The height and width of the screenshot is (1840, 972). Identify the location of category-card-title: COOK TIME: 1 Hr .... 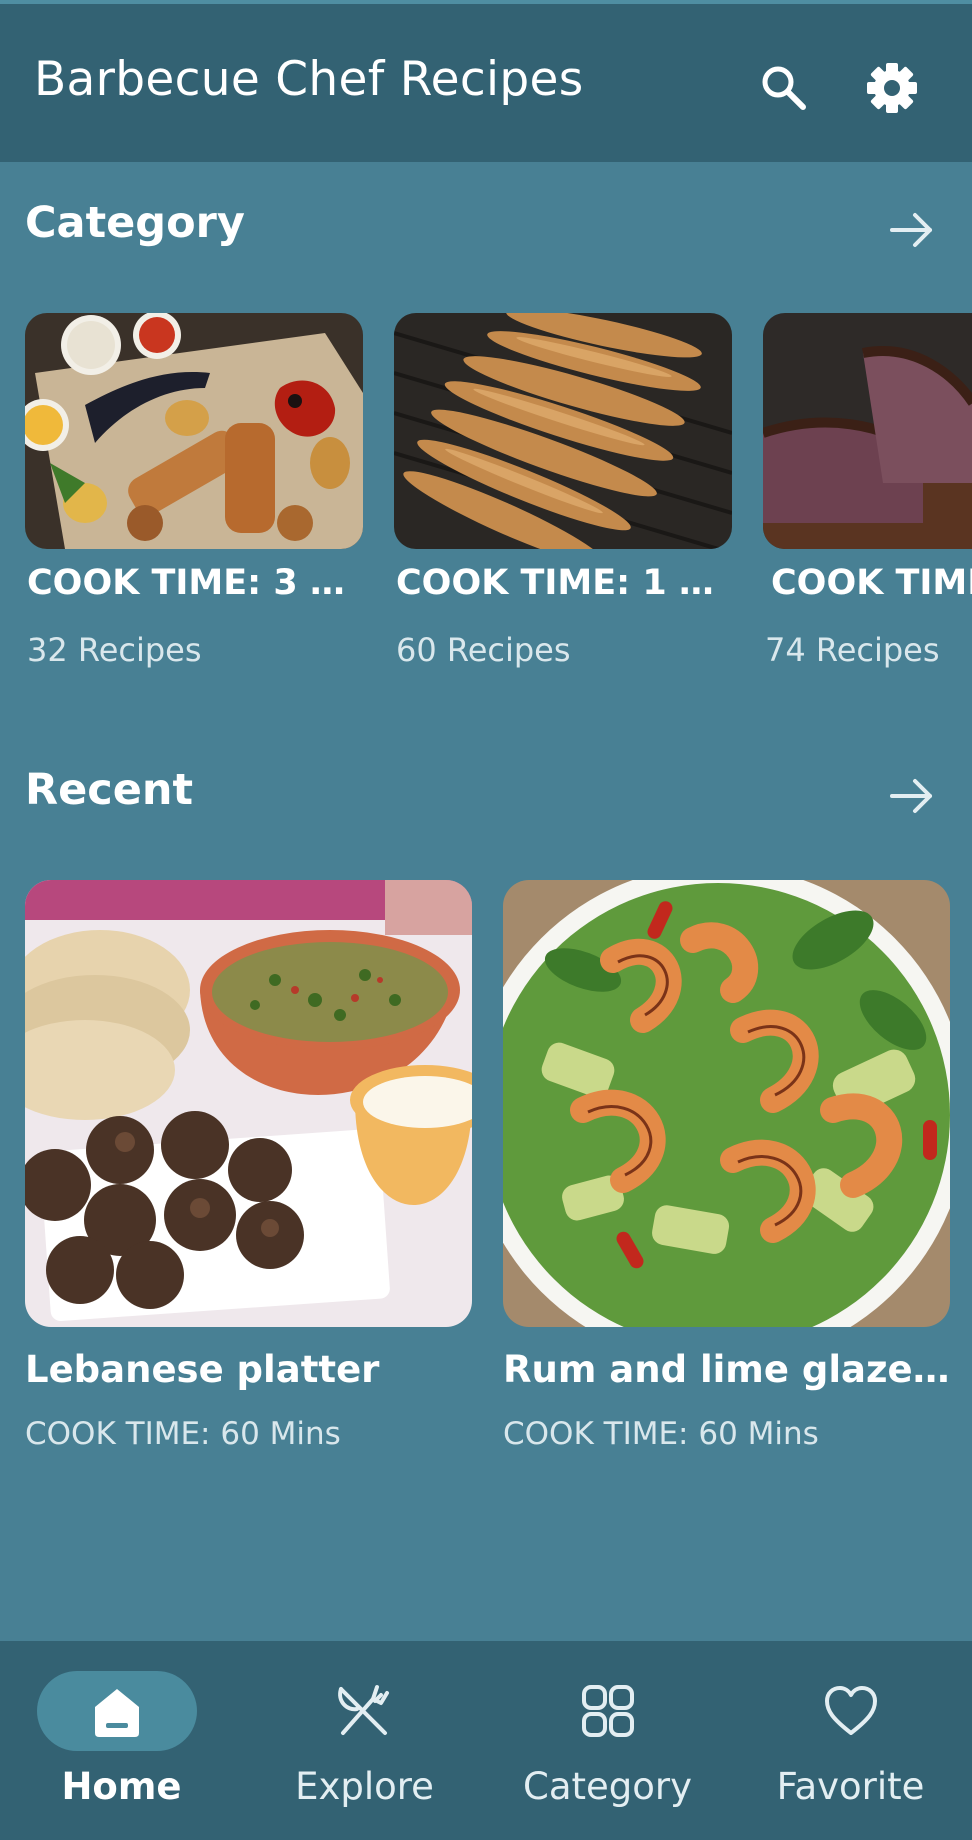
(564, 583).